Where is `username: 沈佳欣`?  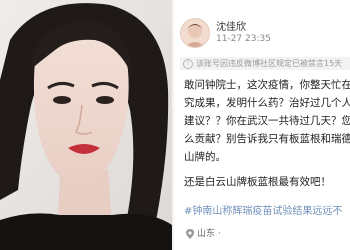 username: 沈佳欣 is located at coordinates (231, 25).